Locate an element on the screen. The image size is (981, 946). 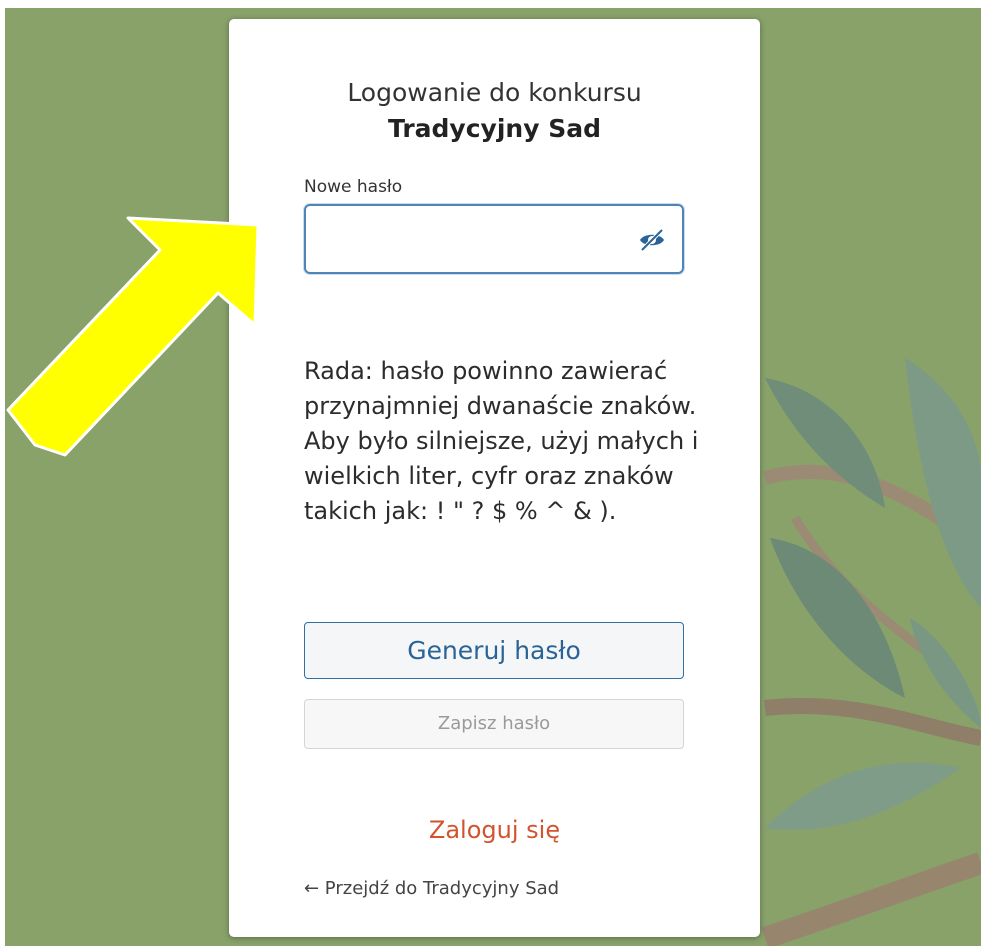
title-line: Logowanie do konkursu is located at coordinates (494, 92).